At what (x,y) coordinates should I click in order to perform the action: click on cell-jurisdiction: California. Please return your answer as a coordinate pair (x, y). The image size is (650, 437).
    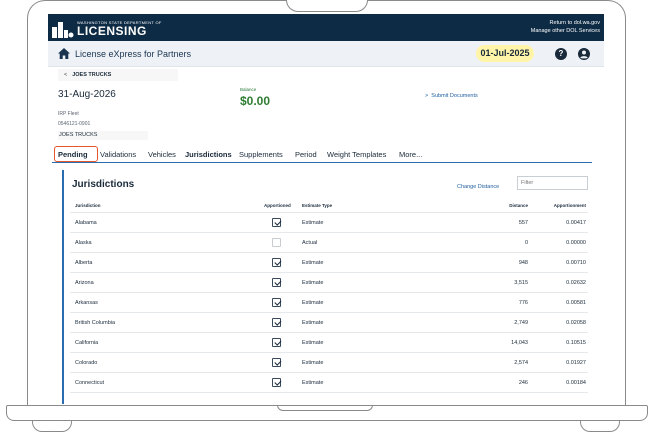
    Looking at the image, I should click on (87, 343).